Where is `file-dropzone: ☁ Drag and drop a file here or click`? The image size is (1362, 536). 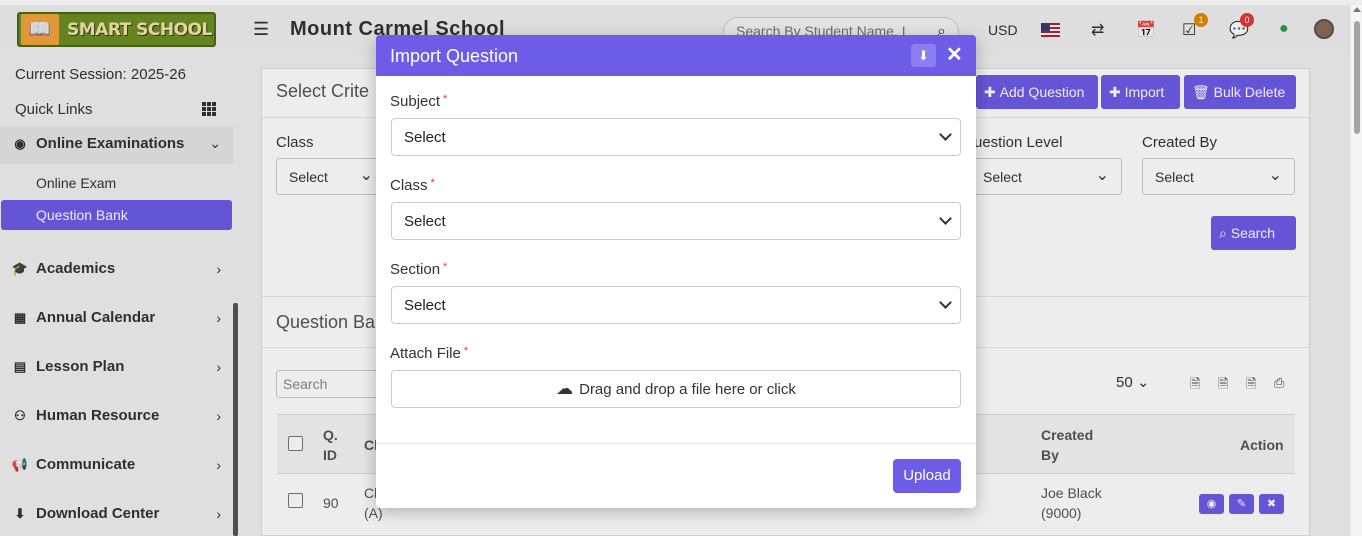 file-dropzone: ☁ Drag and drop a file here or click is located at coordinates (676, 389).